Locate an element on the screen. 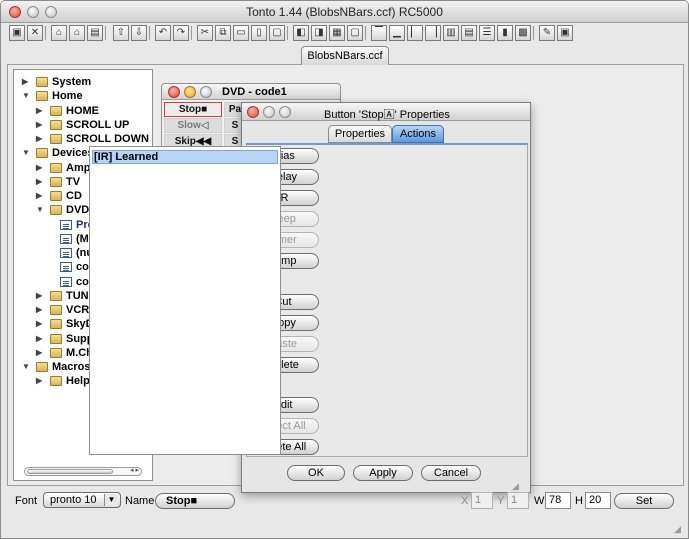  export-icon: ⇩ is located at coordinates (139, 33).